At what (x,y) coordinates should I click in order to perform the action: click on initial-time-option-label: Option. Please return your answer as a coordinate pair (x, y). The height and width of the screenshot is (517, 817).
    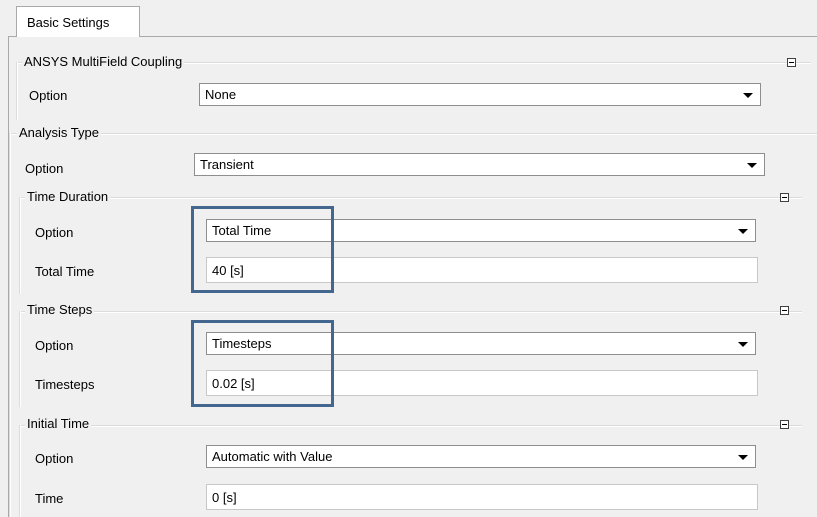
    Looking at the image, I should click on (54, 458).